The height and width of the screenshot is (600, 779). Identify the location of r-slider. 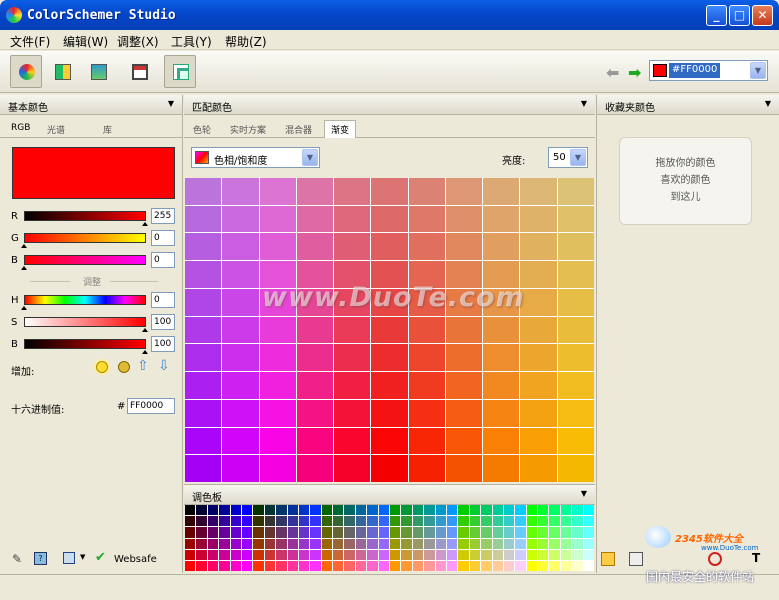
(85, 216).